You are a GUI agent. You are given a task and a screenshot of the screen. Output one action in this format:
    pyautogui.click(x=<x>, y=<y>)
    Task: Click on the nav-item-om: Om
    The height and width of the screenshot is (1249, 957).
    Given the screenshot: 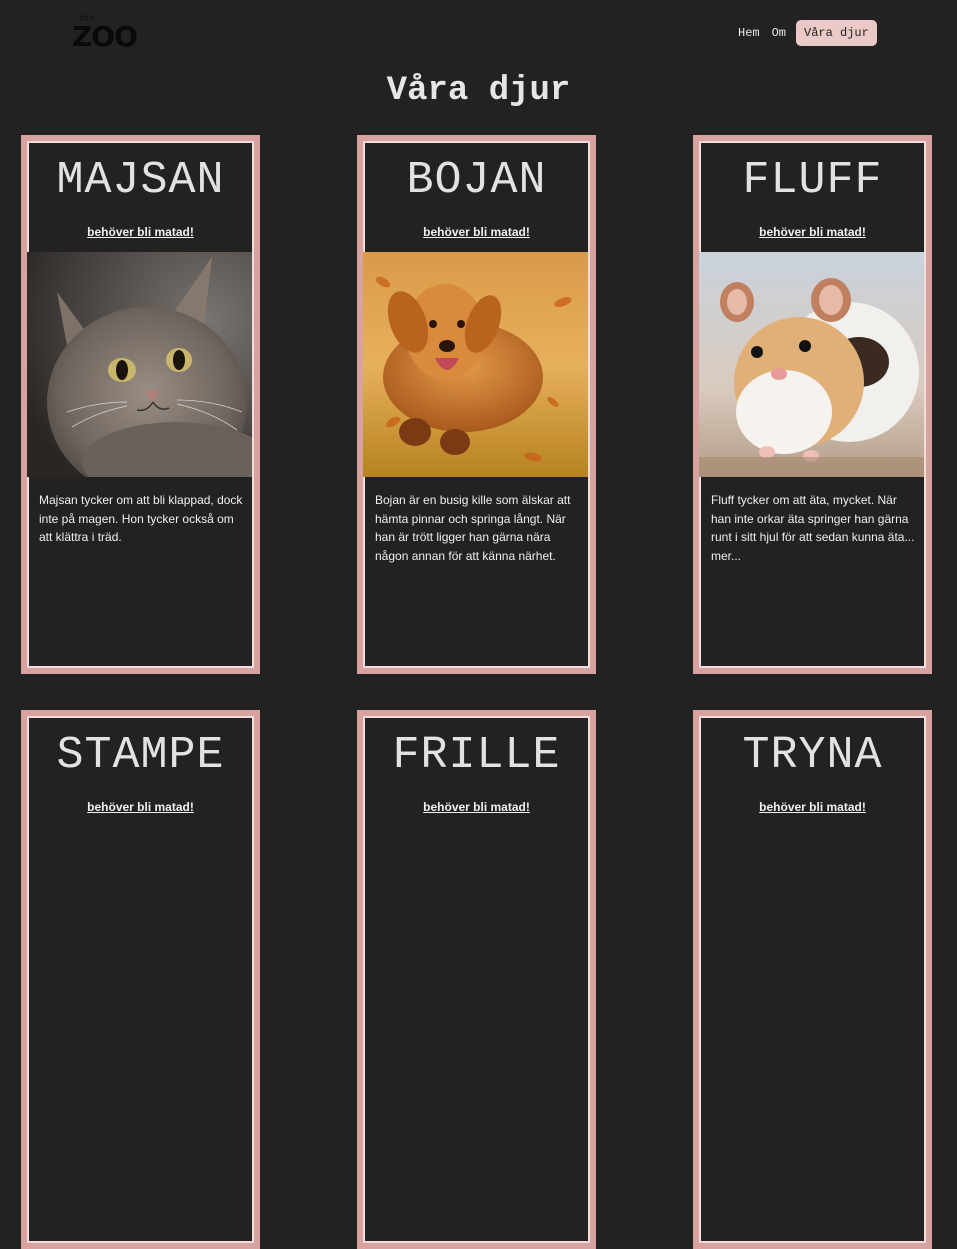 What is the action you would take?
    pyautogui.click(x=779, y=33)
    